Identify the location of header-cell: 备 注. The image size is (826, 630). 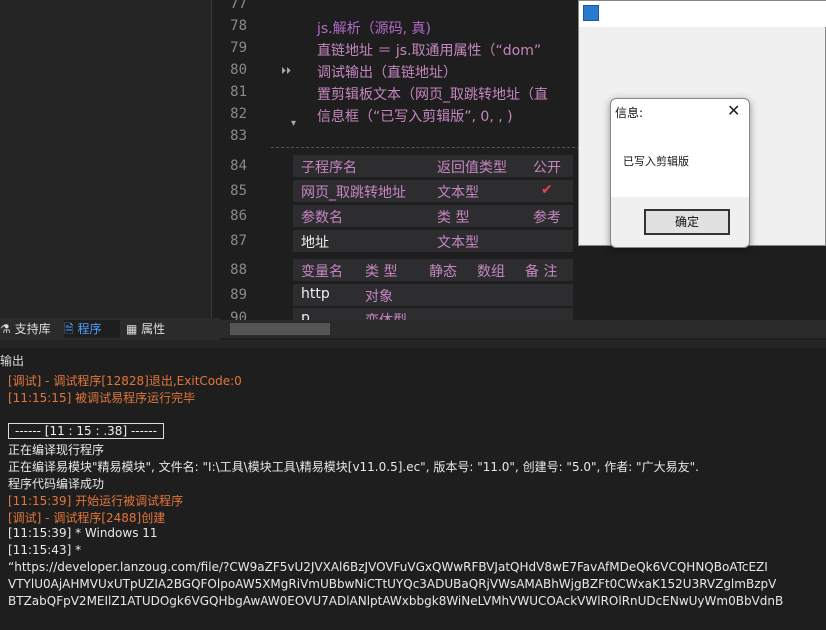
(541, 272).